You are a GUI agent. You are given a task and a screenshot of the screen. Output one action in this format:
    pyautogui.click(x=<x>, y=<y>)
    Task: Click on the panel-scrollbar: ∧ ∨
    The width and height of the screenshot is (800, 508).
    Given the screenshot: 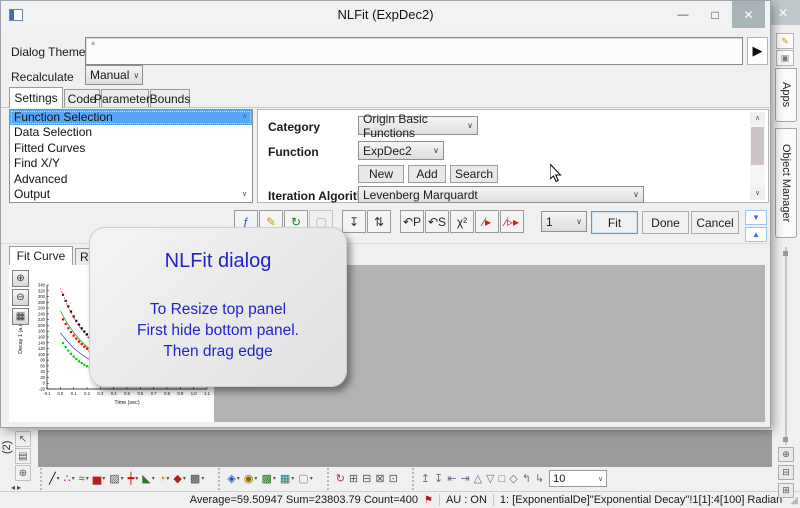 What is the action you would take?
    pyautogui.click(x=757, y=156)
    